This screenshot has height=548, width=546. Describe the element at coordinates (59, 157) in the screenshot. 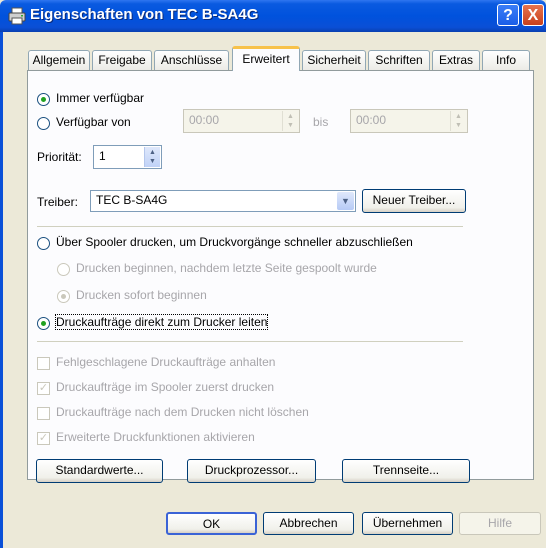

I see `priority-label: Priorität:` at that location.